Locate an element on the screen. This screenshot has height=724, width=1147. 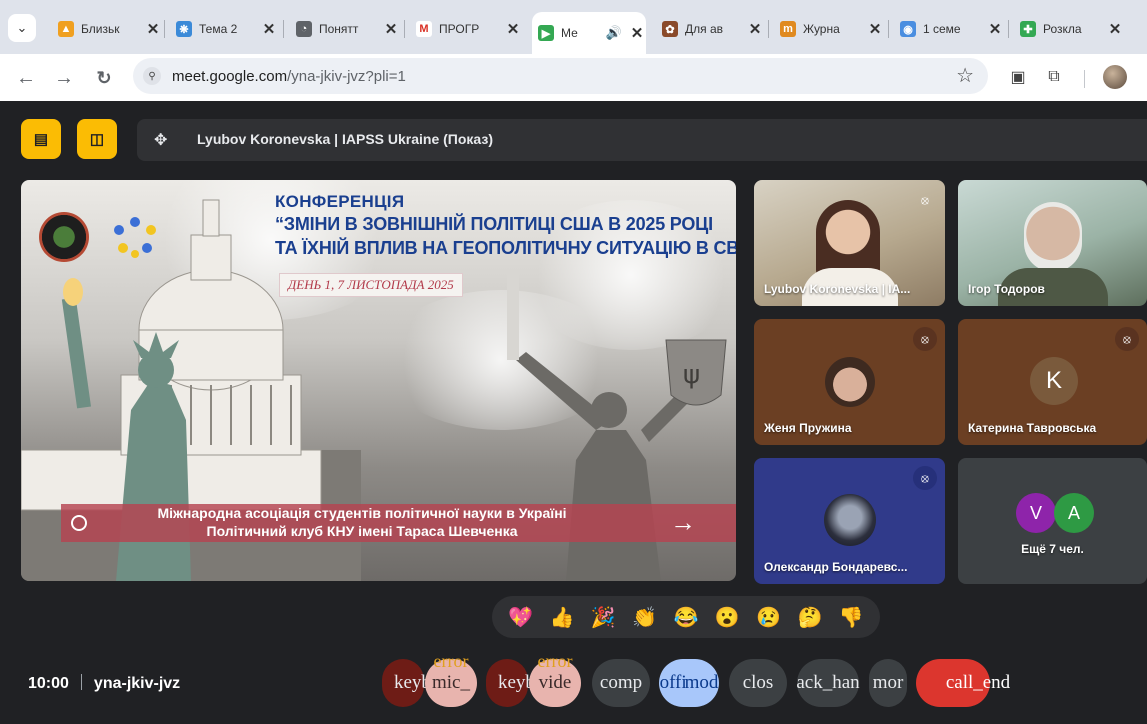
surprised-reaction: 😮 is located at coordinates (727, 617).